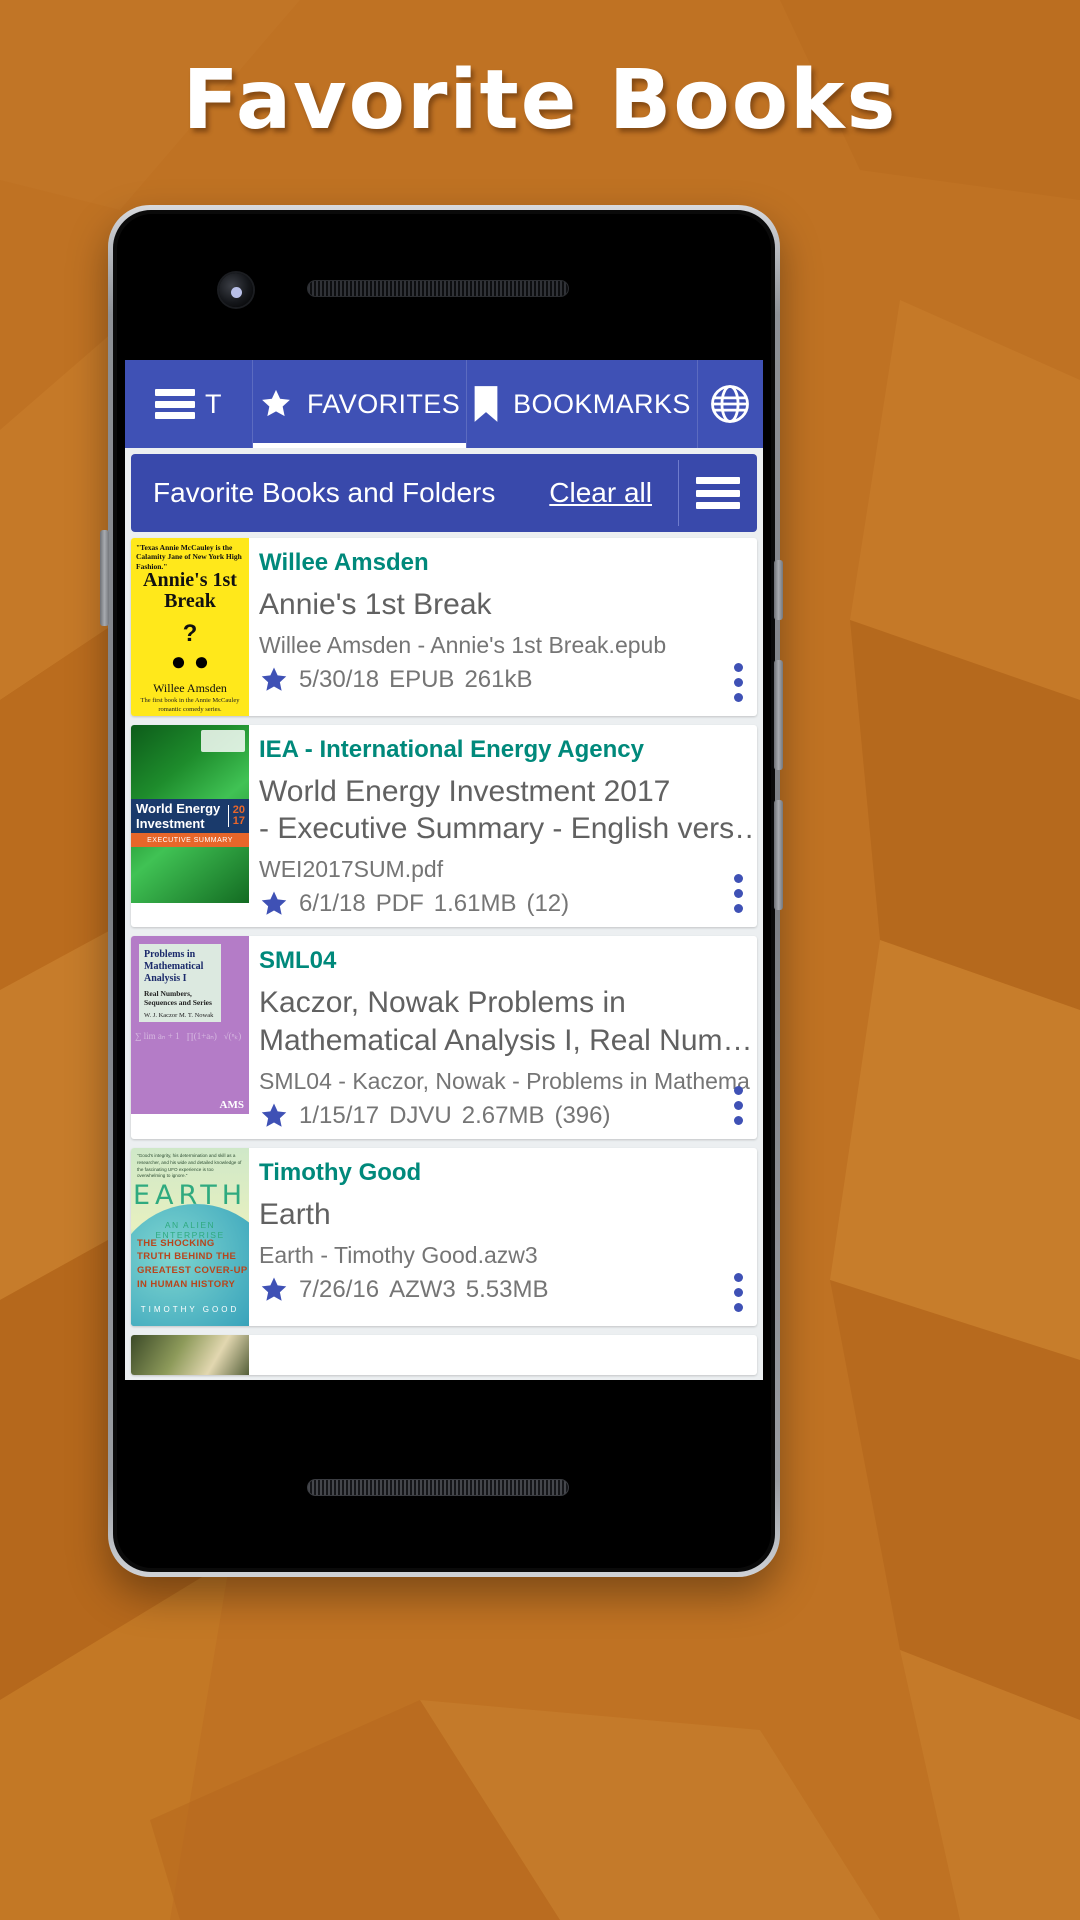 This screenshot has height=1920, width=1080. I want to click on tab-bookmarks: BOOKMARKS, so click(582, 404).